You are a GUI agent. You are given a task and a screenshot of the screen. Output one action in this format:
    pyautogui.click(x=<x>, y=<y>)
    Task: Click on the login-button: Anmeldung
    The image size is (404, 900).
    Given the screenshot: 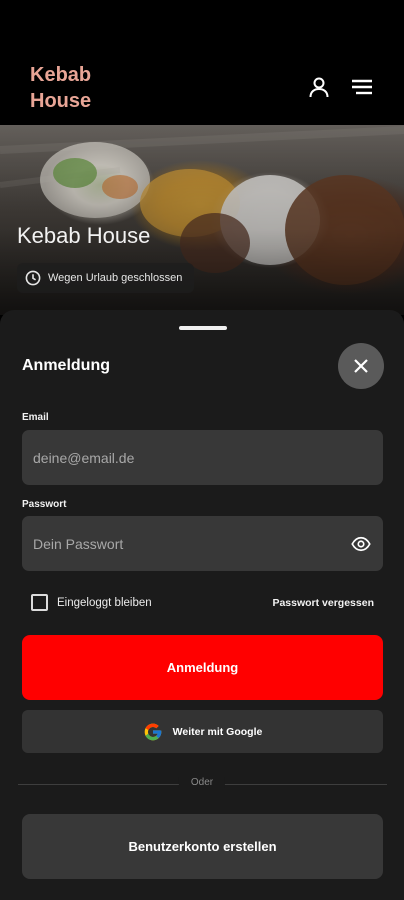 What is the action you would take?
    pyautogui.click(x=202, y=667)
    